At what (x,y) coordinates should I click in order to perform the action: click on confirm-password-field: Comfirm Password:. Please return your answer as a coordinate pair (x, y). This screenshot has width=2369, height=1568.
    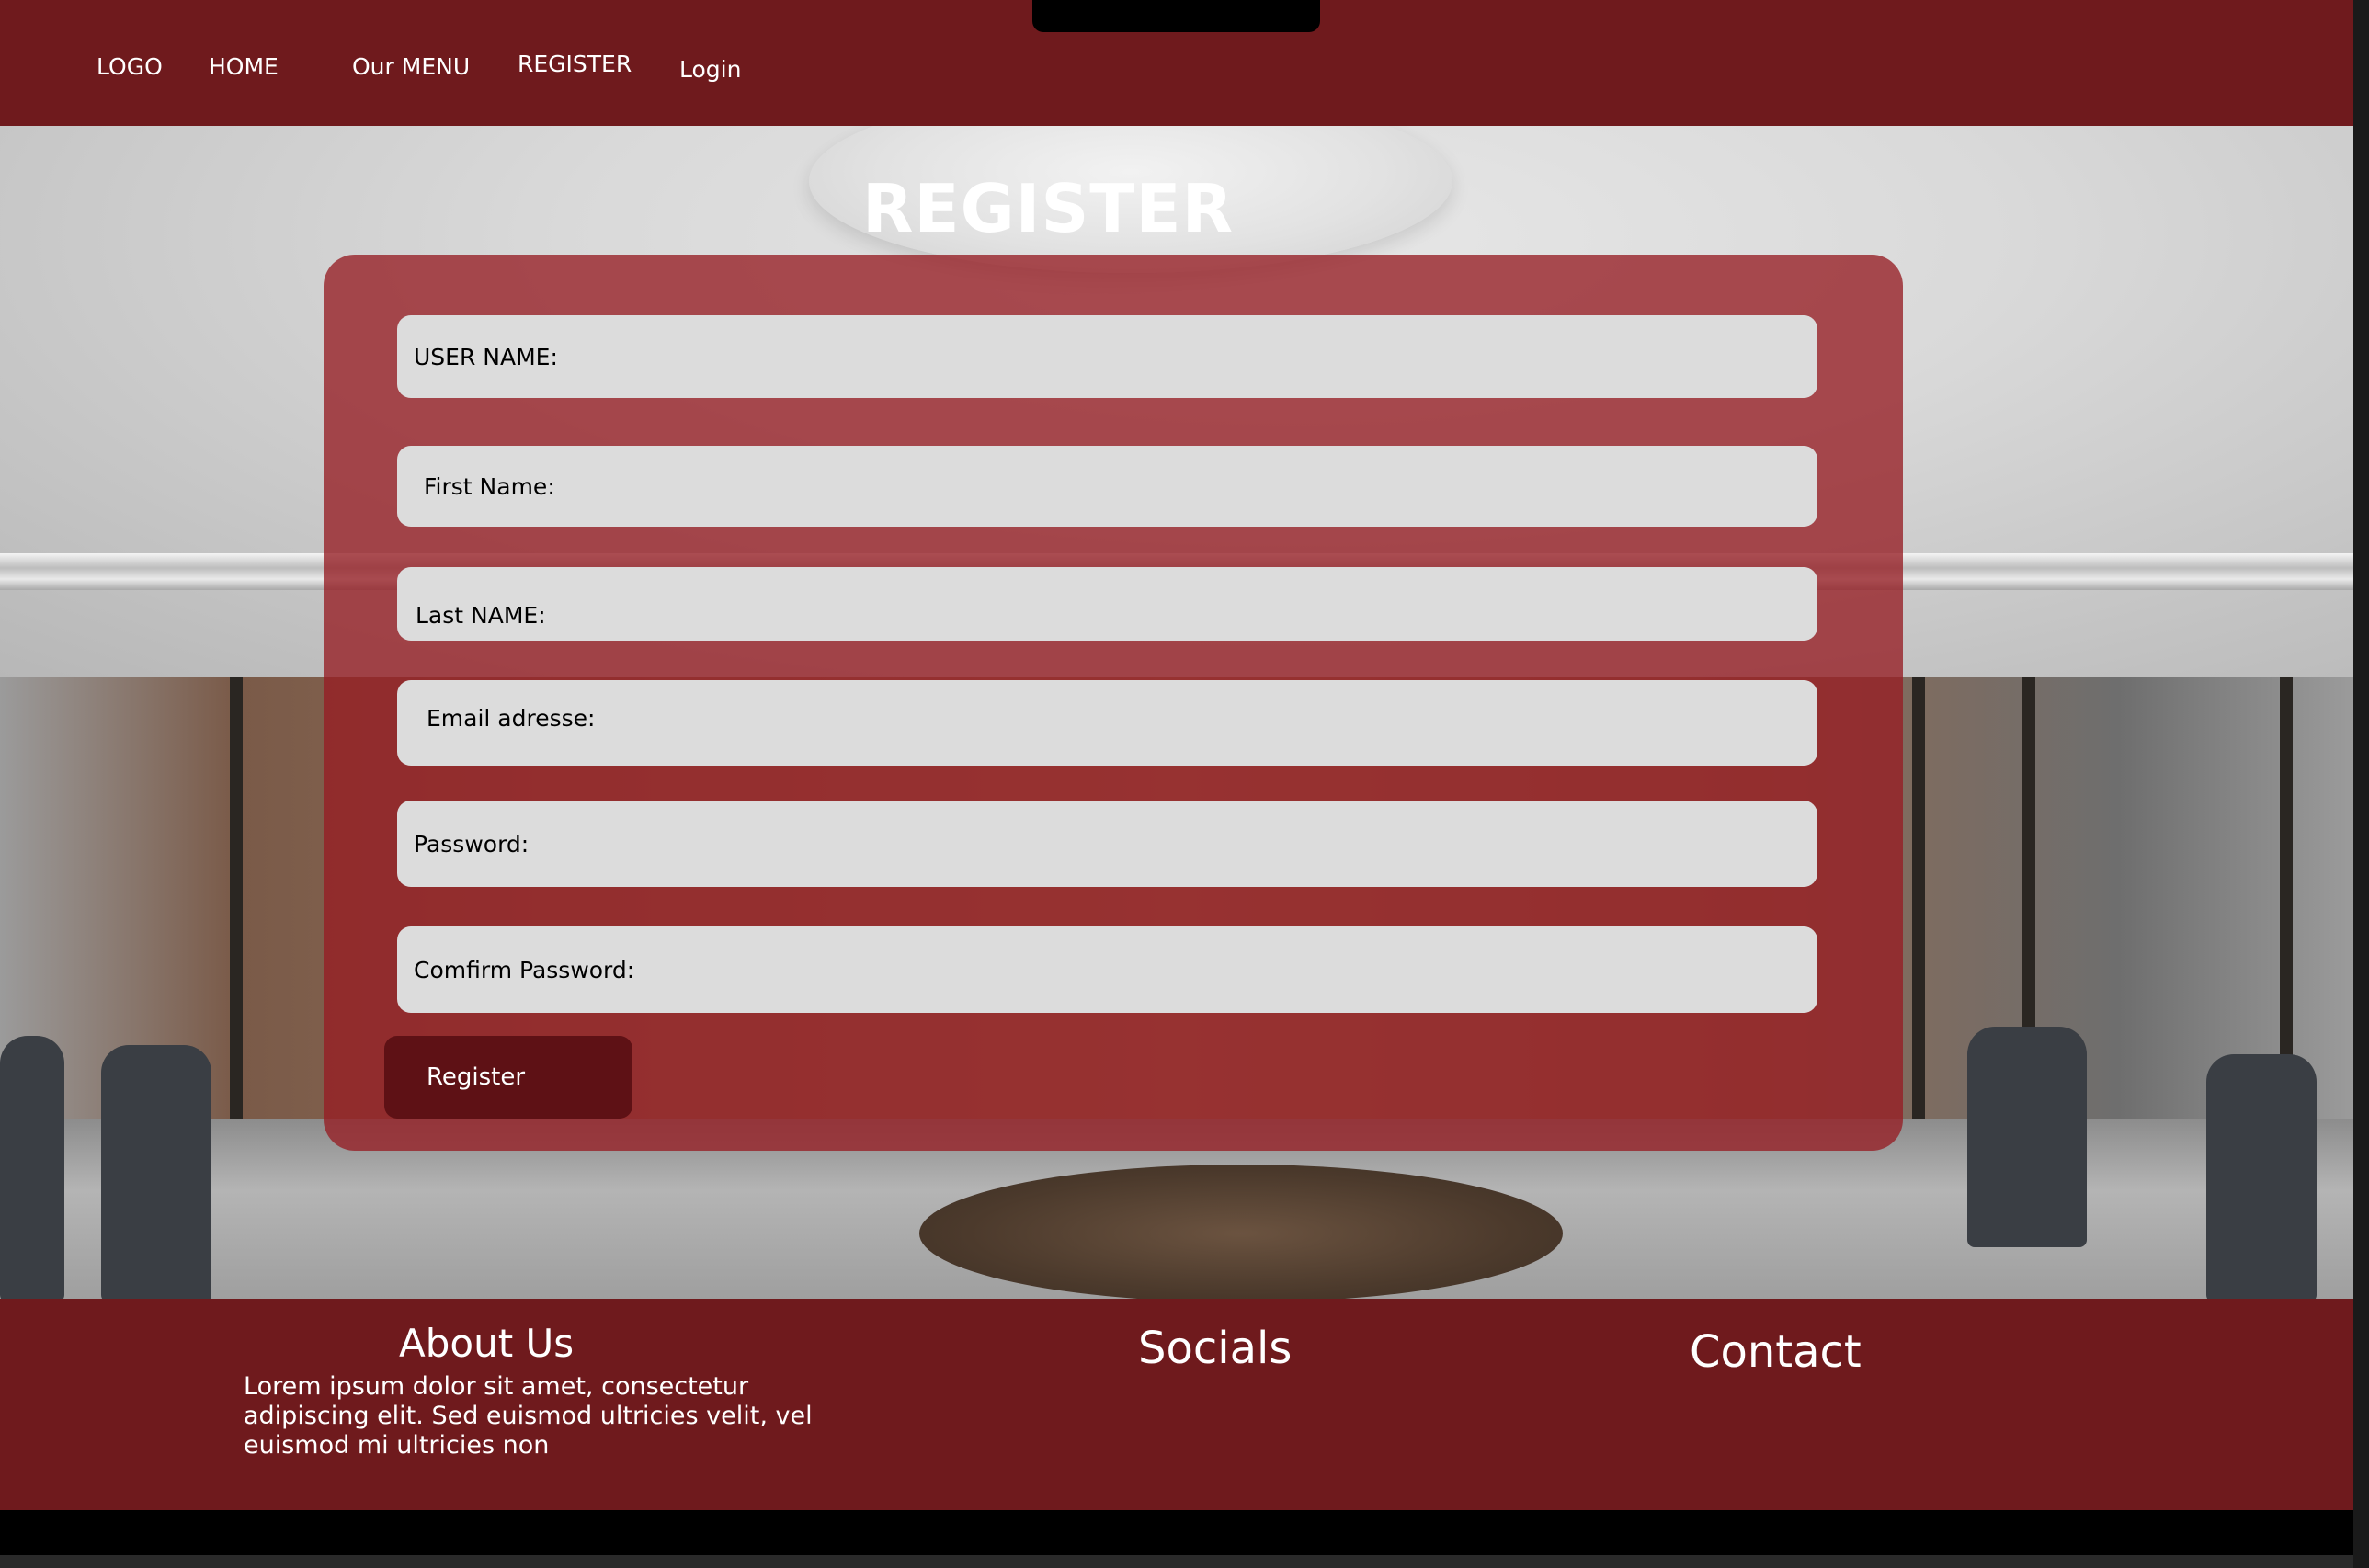
    Looking at the image, I should click on (1107, 970).